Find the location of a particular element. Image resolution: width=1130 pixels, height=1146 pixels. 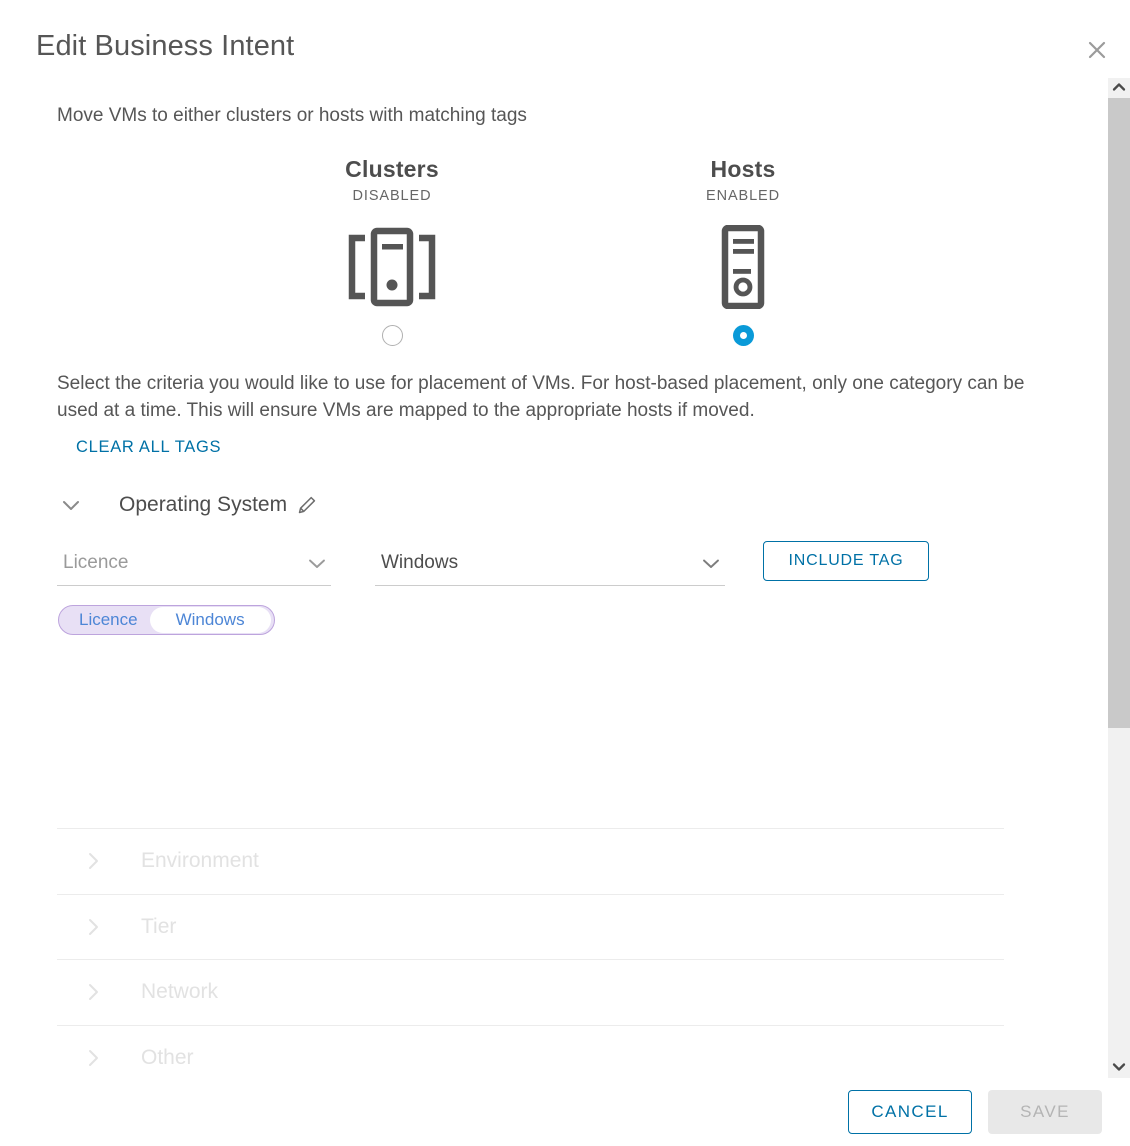

category-label: Operating System is located at coordinates (203, 504).